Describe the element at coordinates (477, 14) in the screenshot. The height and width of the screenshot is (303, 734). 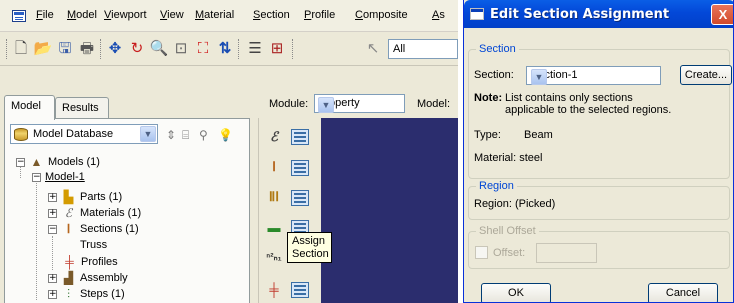
I see `window-icon` at that location.